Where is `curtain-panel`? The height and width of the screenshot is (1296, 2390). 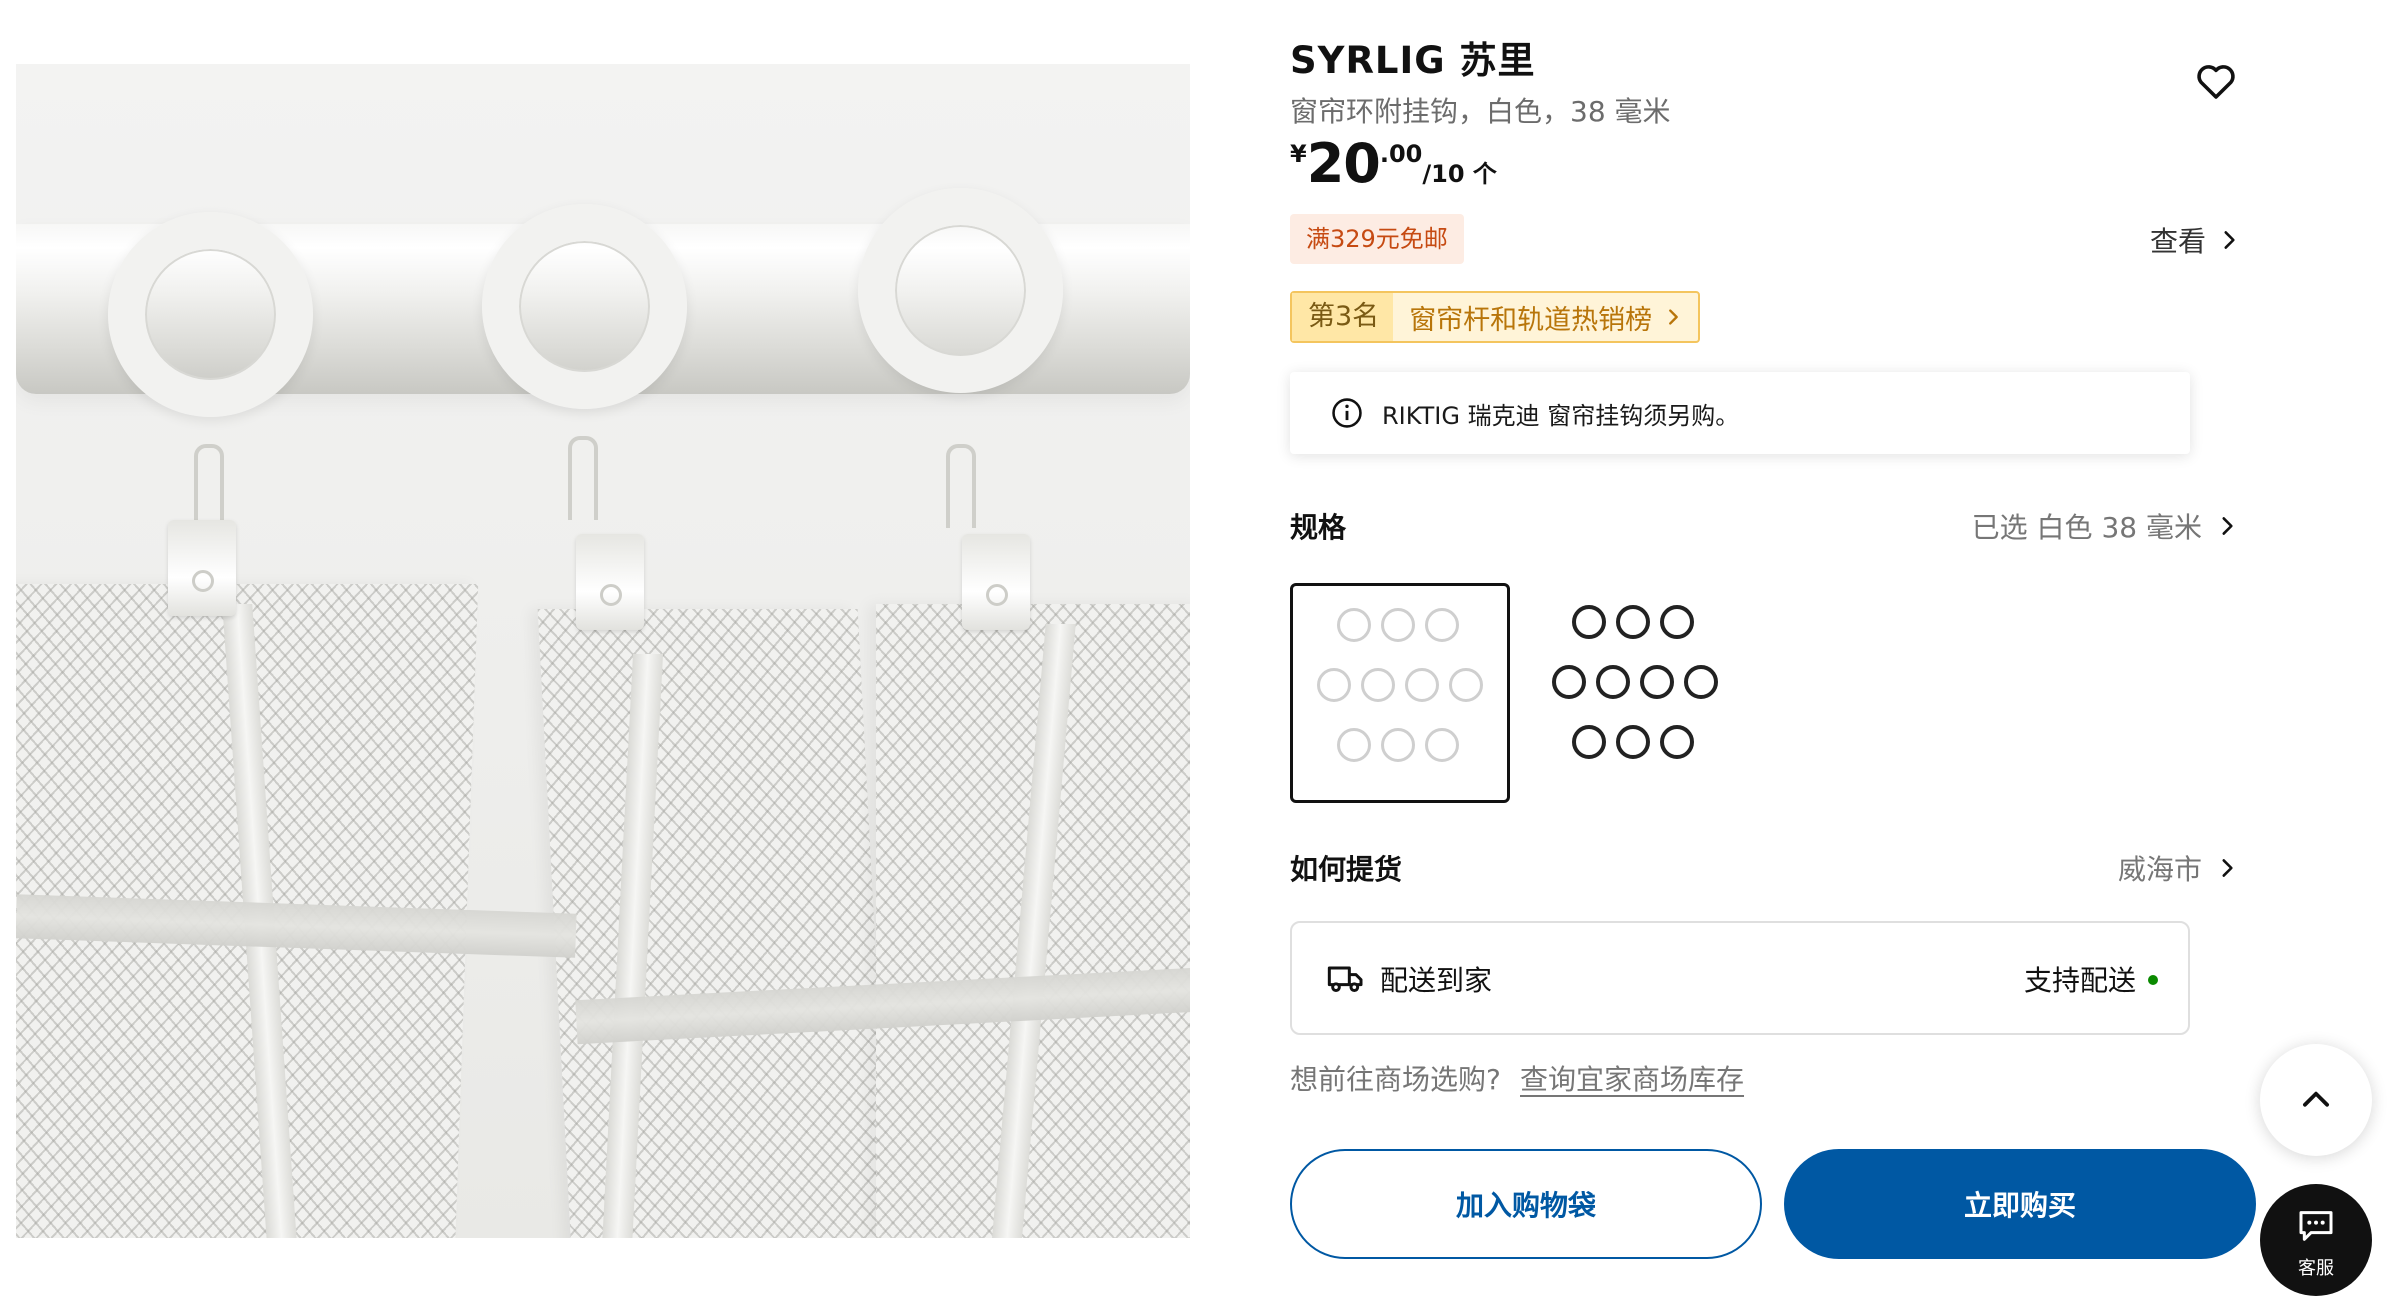
curtain-panel is located at coordinates (716, 923).